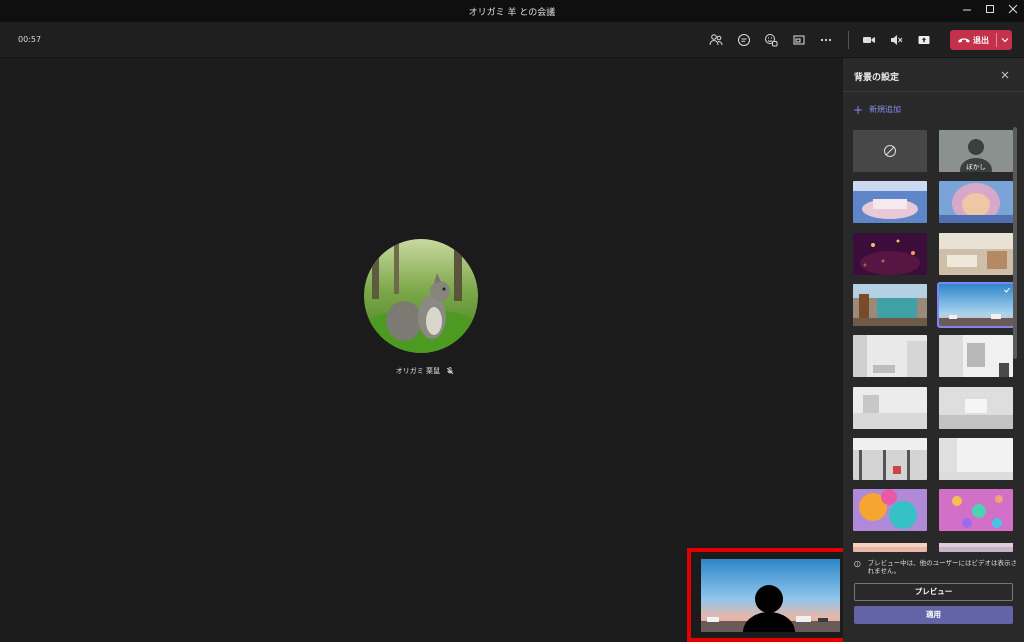 This screenshot has width=1024, height=642. I want to click on bg-option-8-selected, so click(976, 305).